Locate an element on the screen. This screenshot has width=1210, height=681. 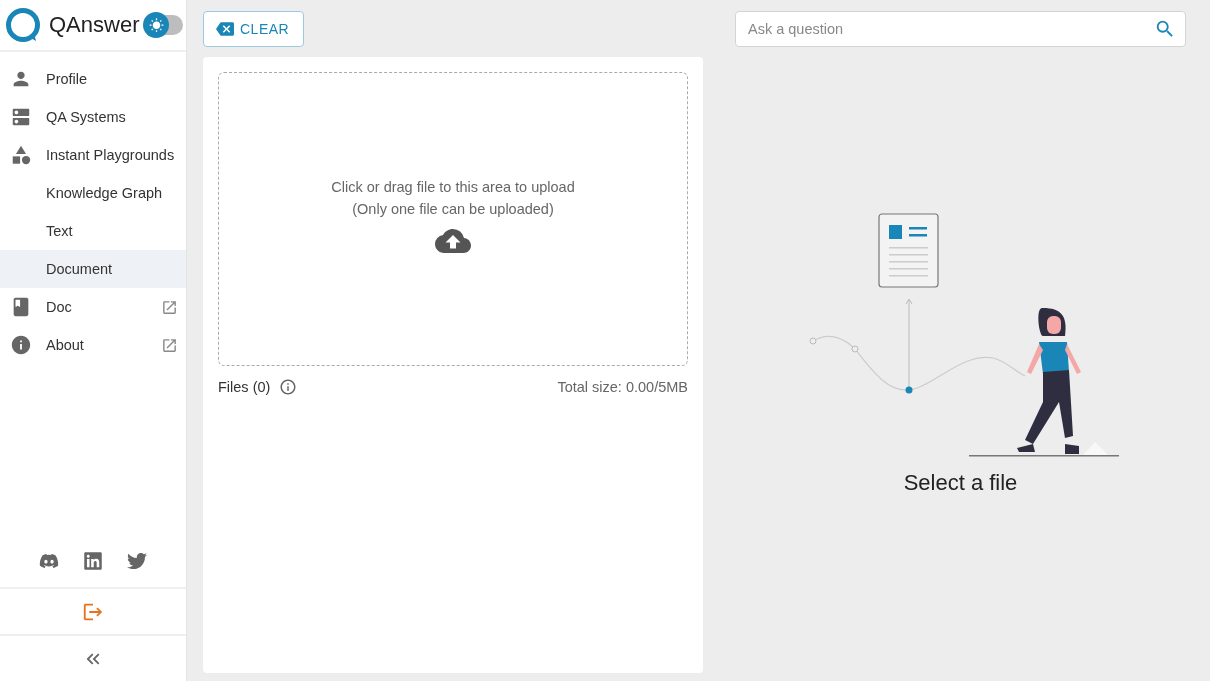
sun-icon is located at coordinates (156, 25).